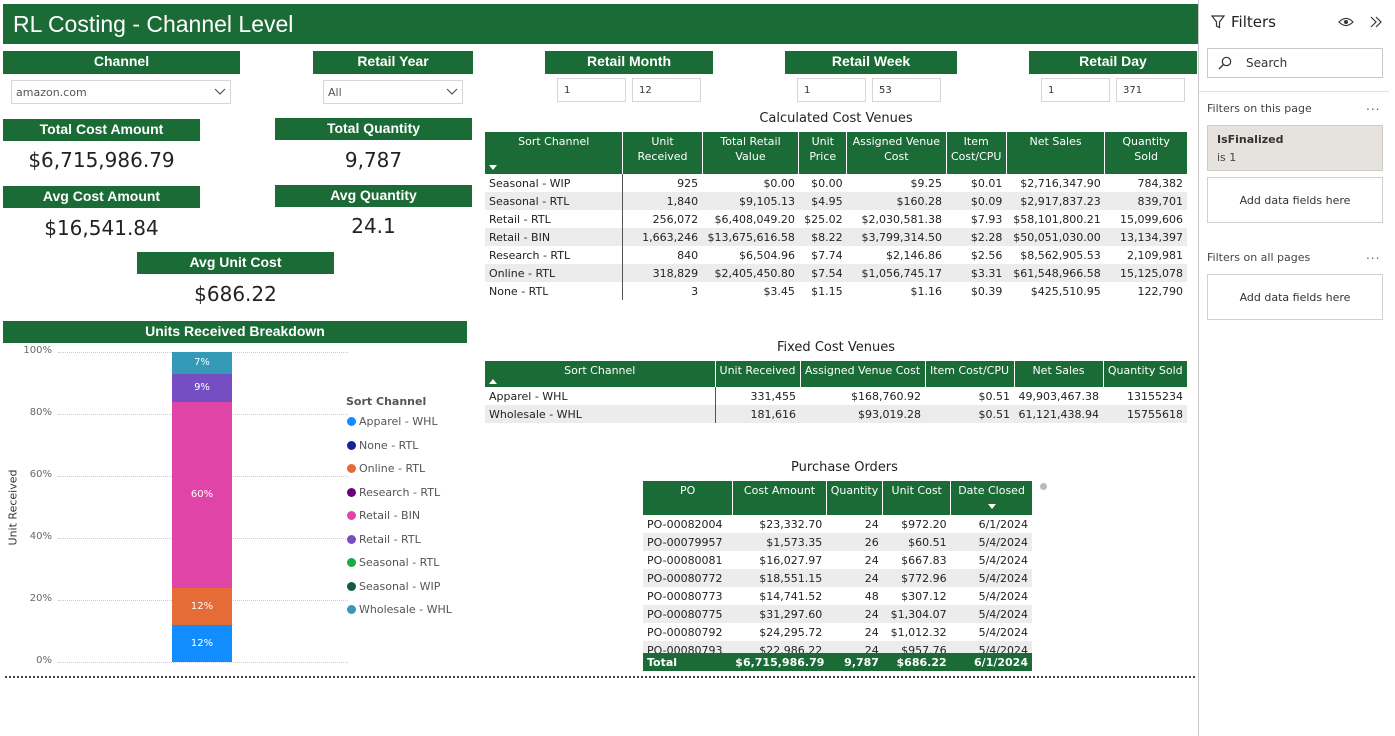 This screenshot has height=736, width=1395. I want to click on table-cell: $3.31, so click(976, 273).